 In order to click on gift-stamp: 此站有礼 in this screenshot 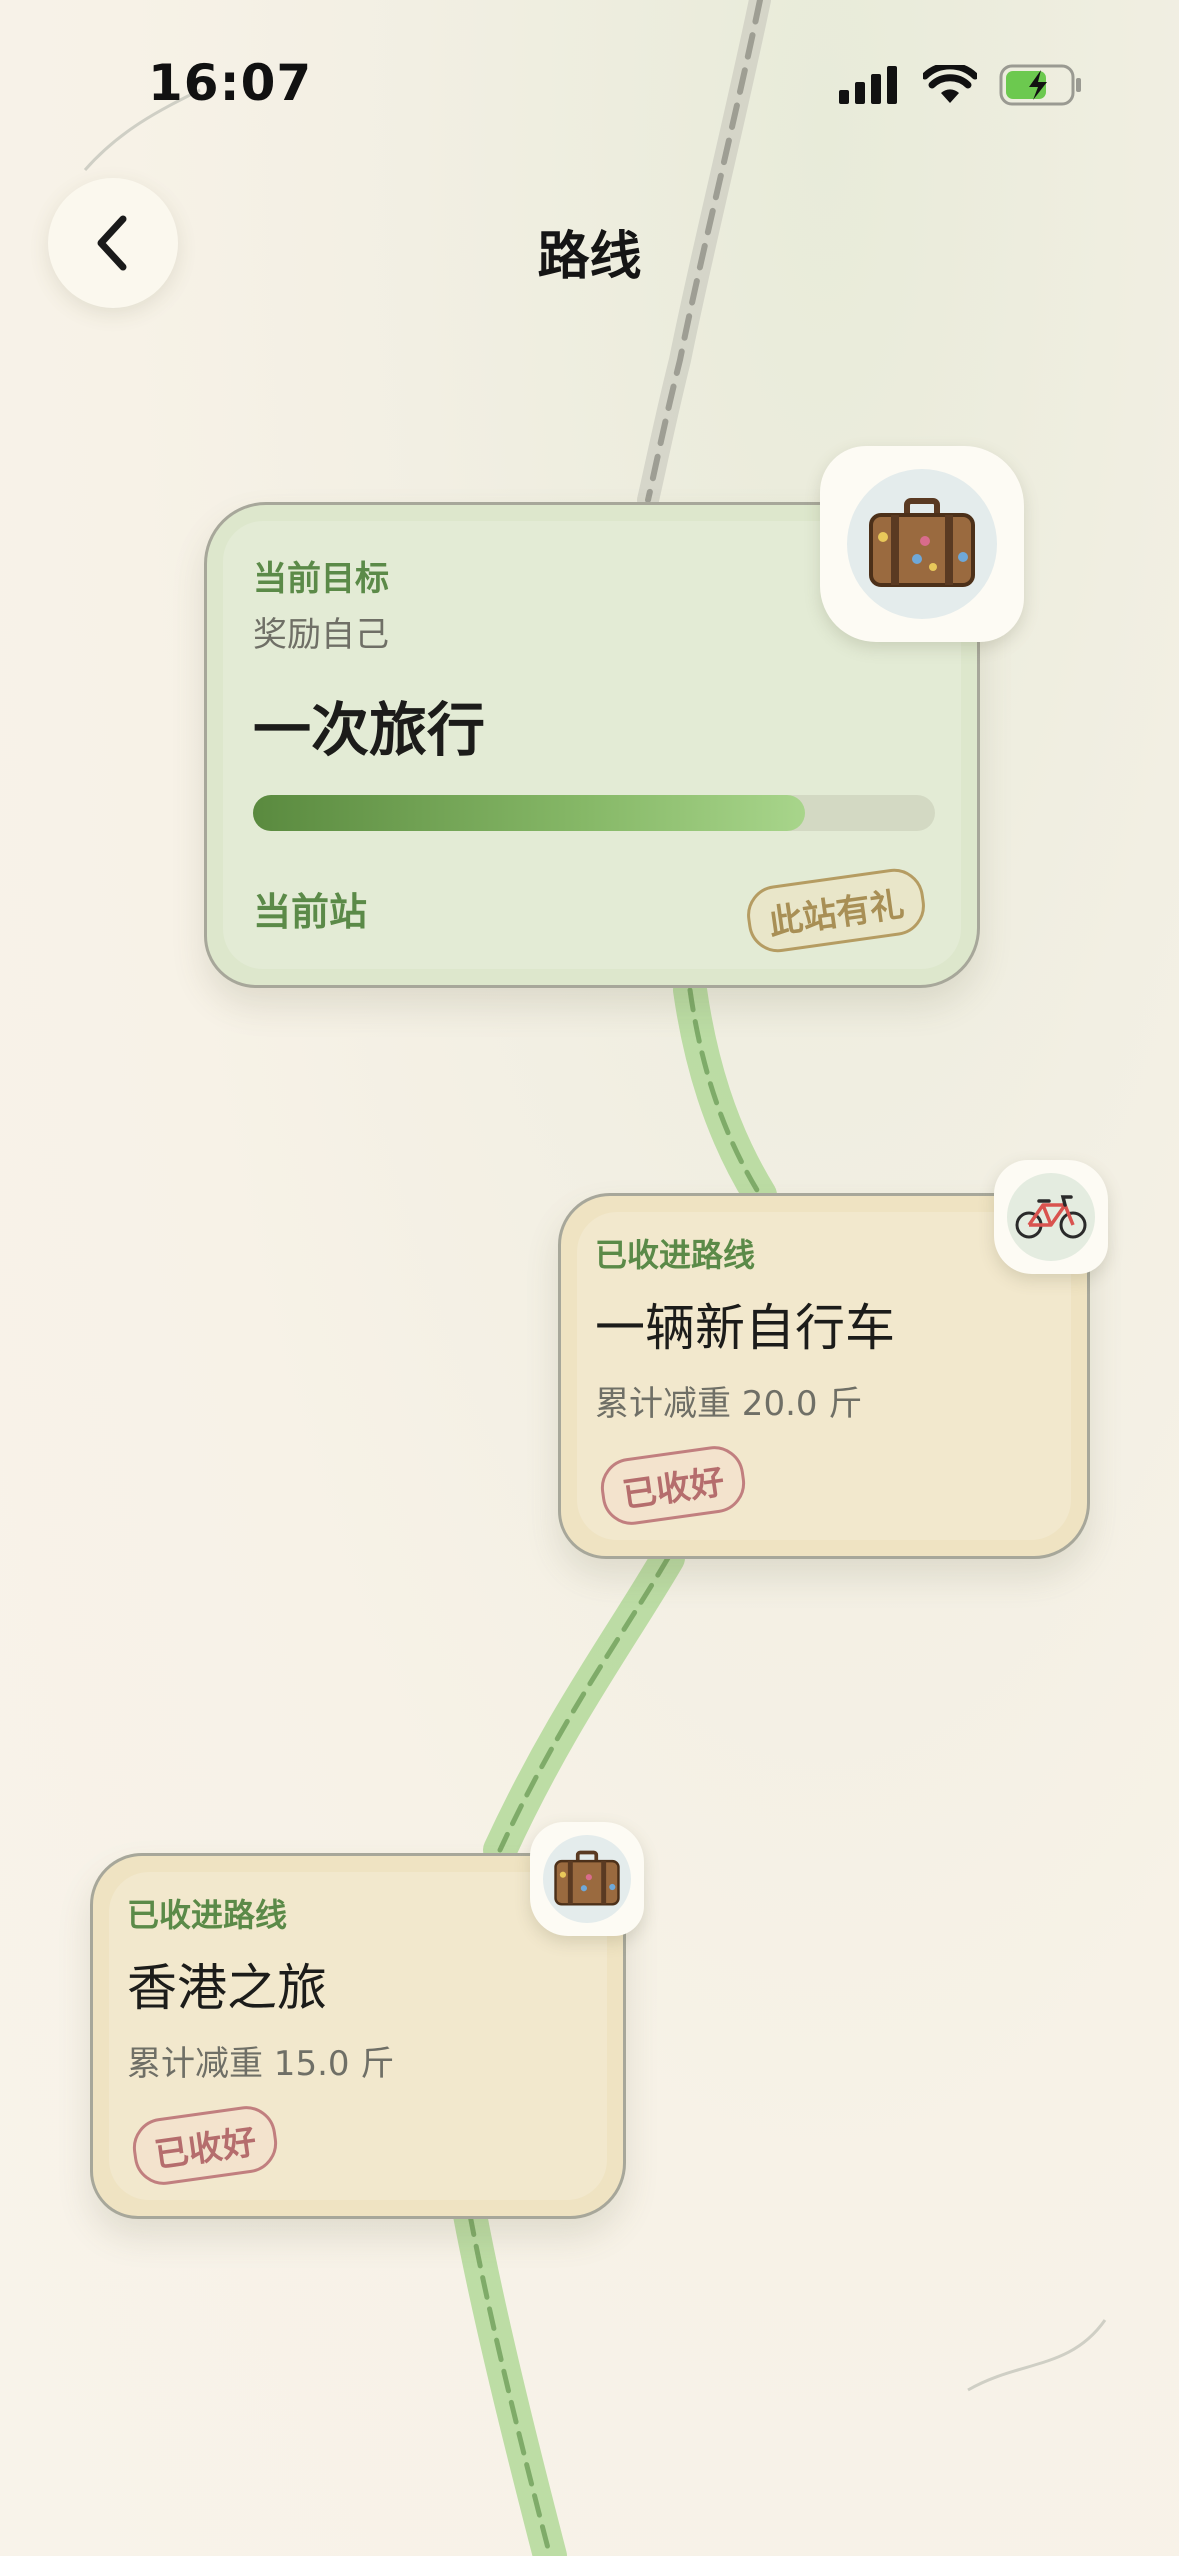, I will do `click(836, 910)`.